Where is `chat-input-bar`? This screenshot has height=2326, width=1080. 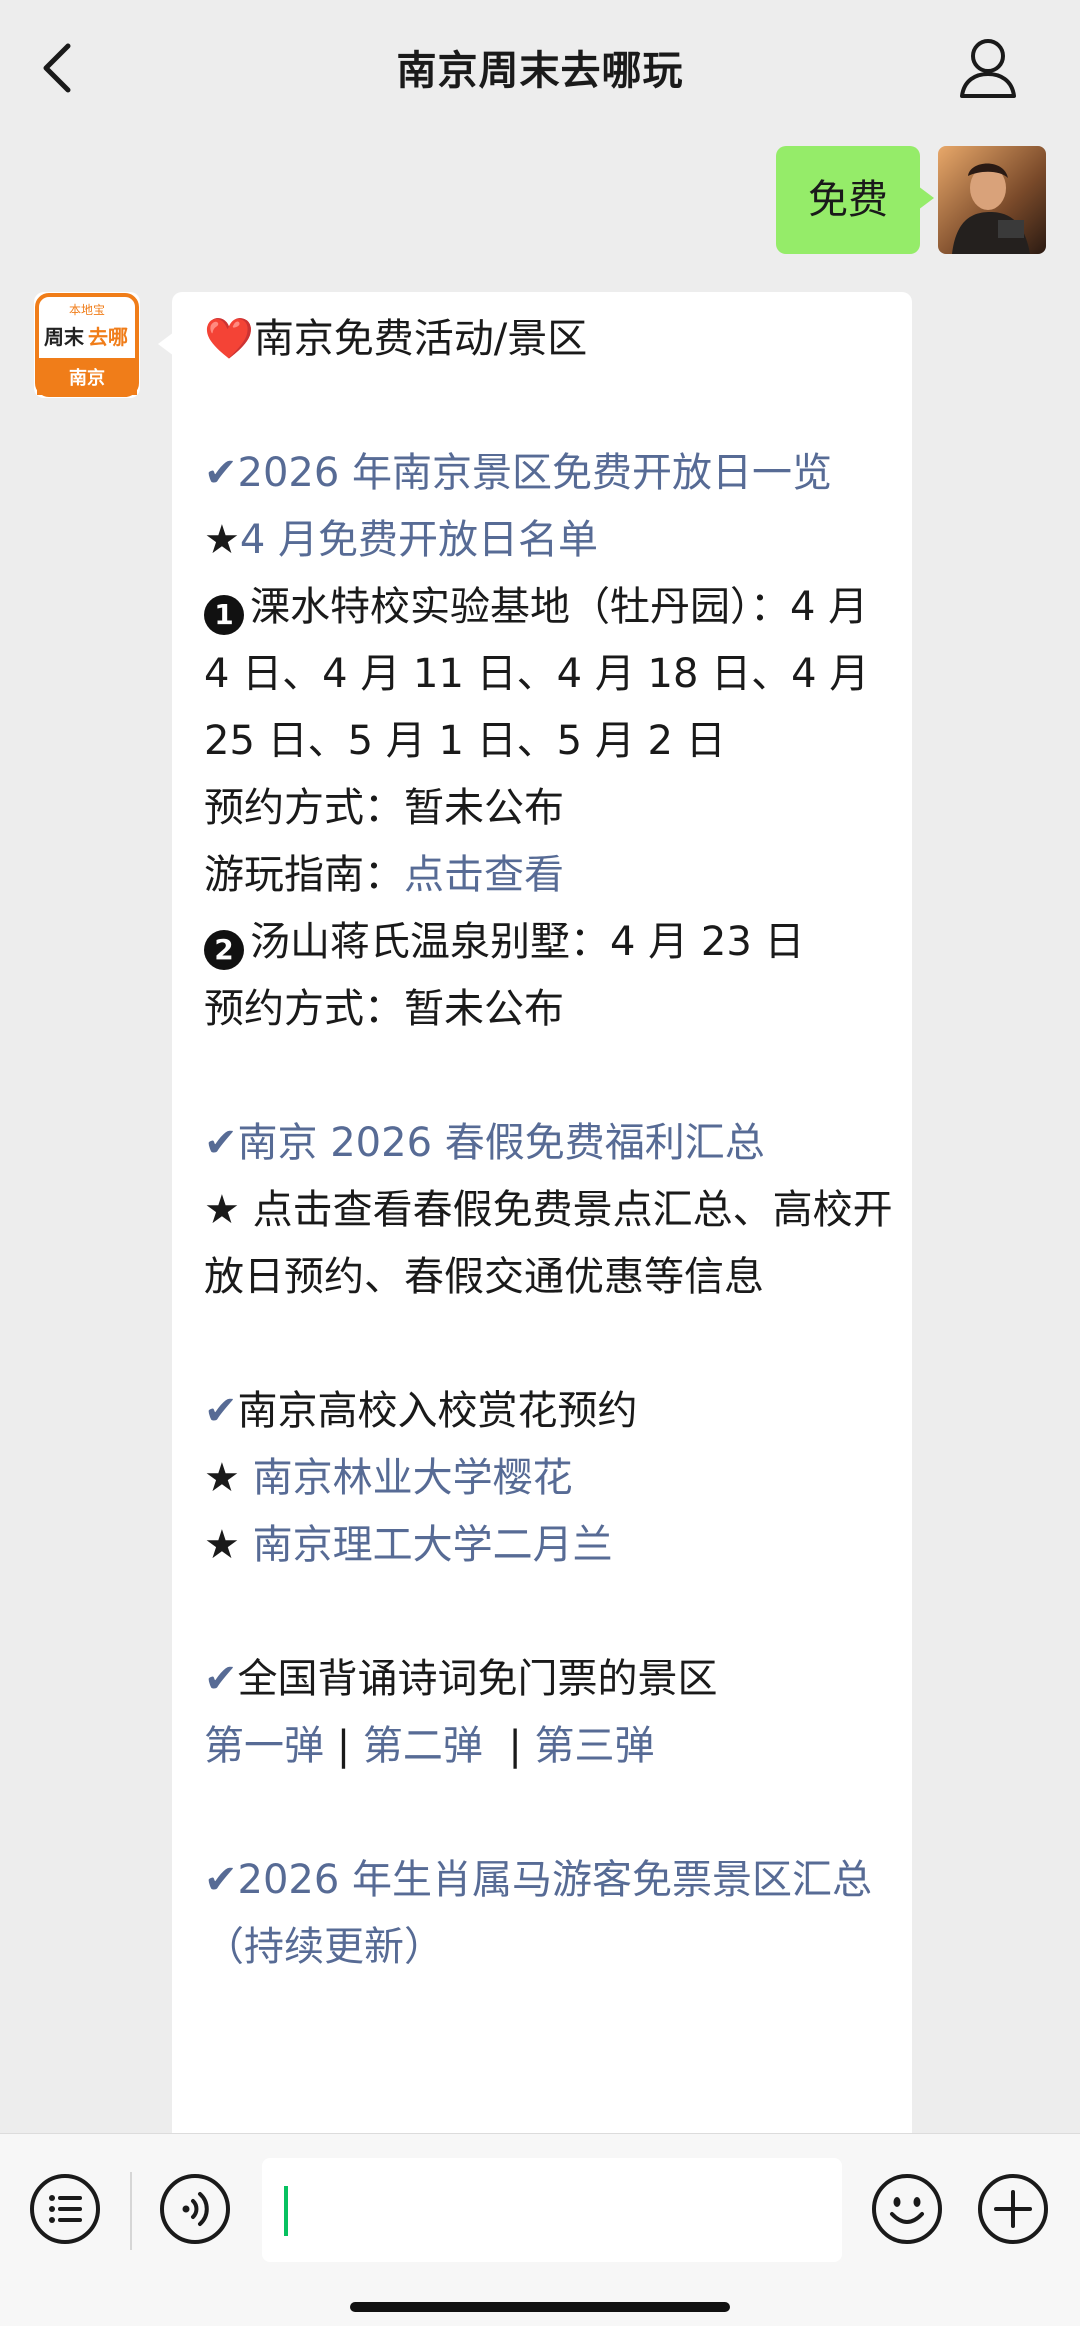
chat-input-bar is located at coordinates (540, 2229).